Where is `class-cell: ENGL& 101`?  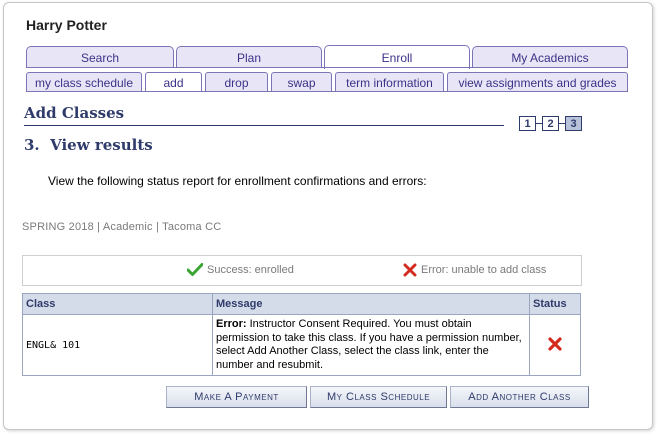
class-cell: ENGL& 101 is located at coordinates (117, 345).